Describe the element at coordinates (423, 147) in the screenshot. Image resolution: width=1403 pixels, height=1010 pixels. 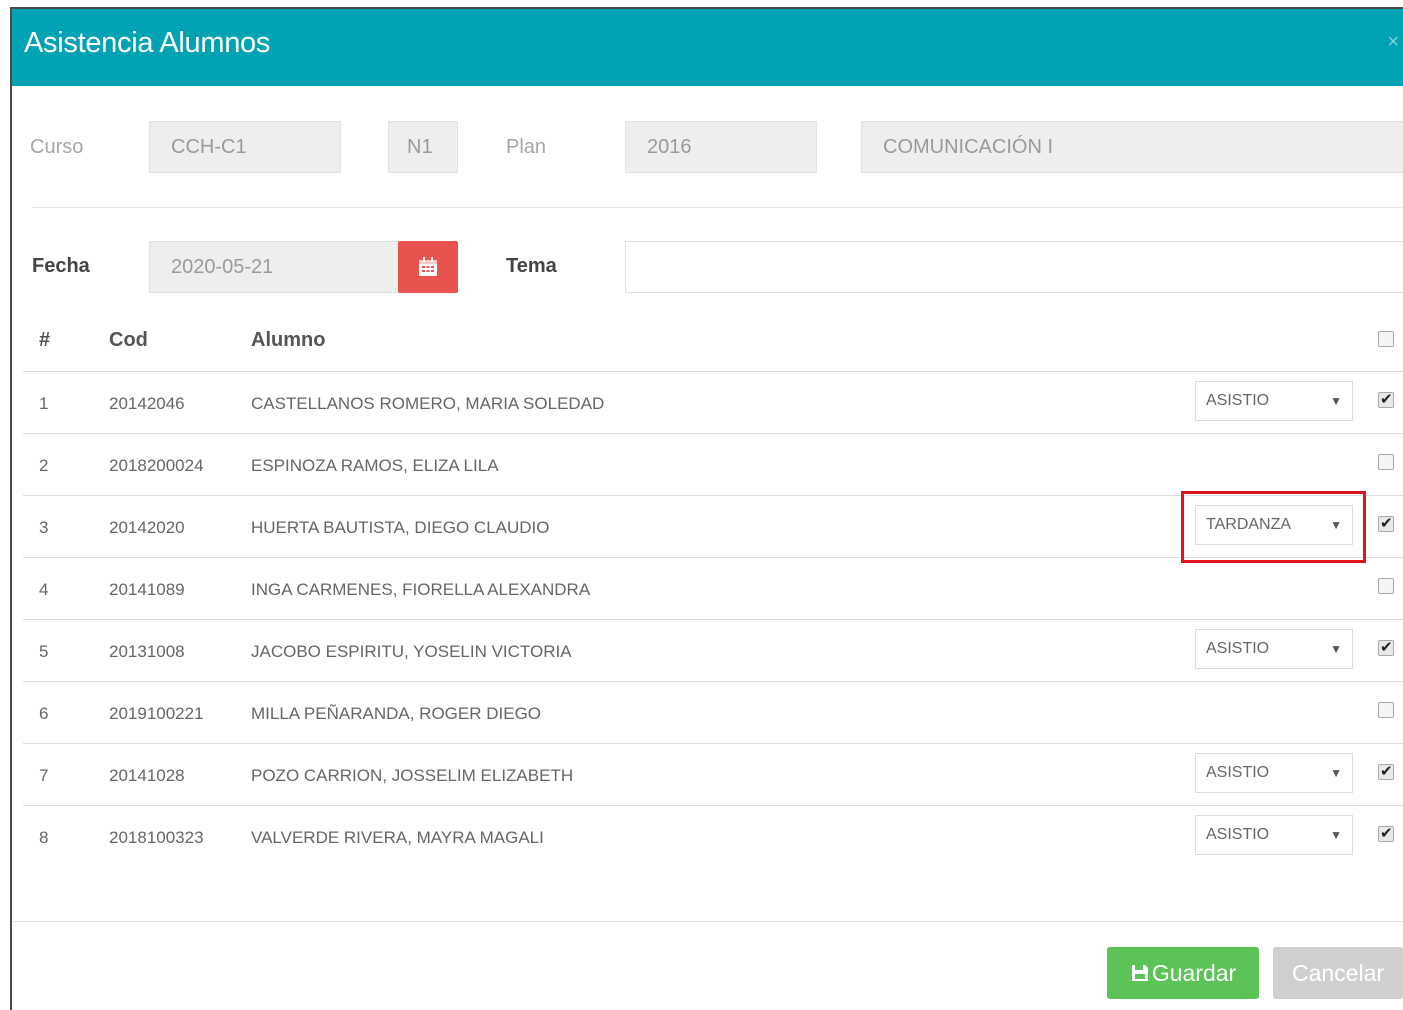
I see `nivel-field: N1` at that location.